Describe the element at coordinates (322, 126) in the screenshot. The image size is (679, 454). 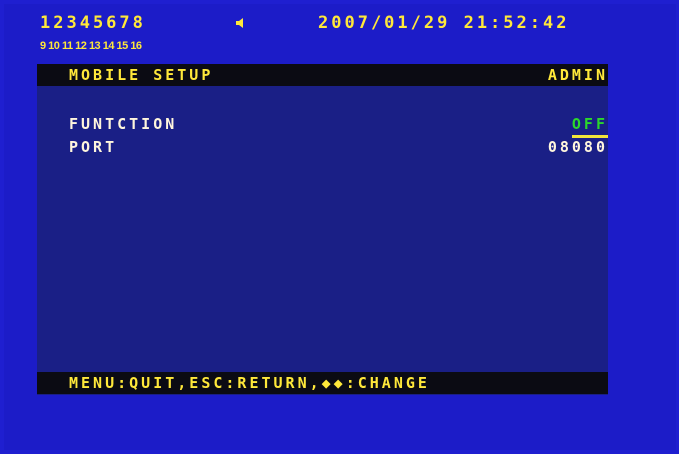
I see `setting-row-function: FUNTCTION OFF` at that location.